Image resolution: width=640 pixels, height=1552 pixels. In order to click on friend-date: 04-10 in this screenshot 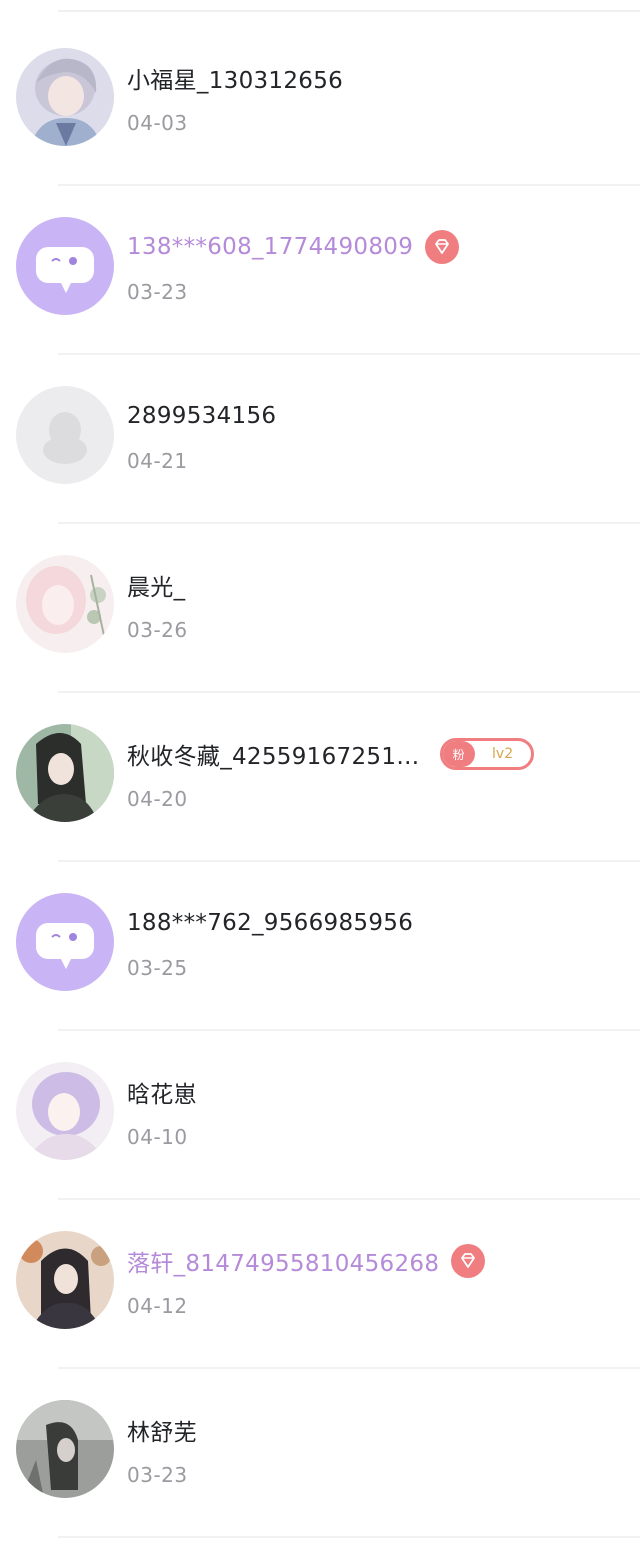, I will do `click(157, 1137)`.